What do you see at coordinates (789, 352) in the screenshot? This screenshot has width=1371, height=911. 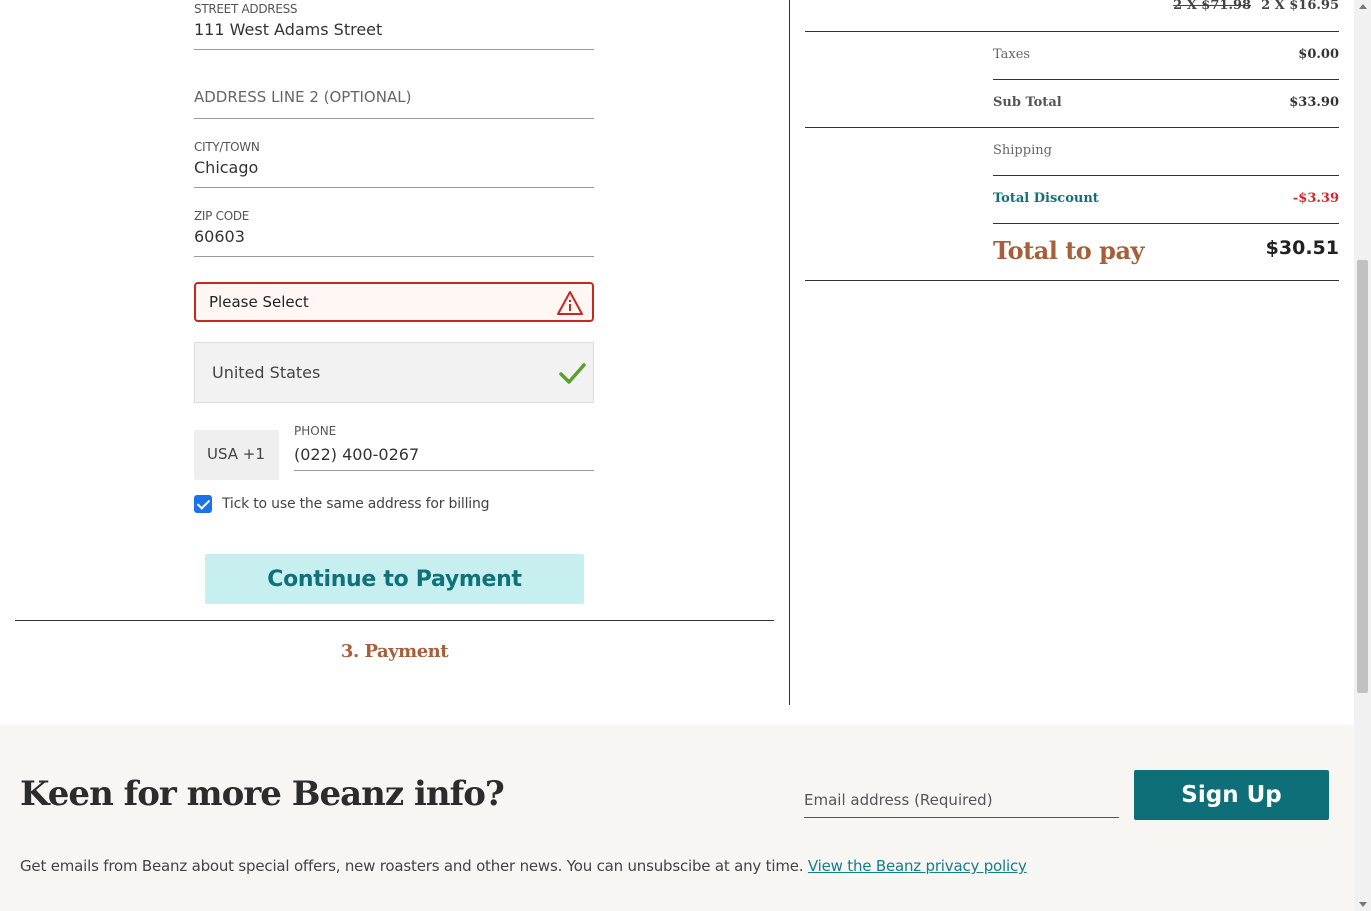 I see `column-divider` at bounding box center [789, 352].